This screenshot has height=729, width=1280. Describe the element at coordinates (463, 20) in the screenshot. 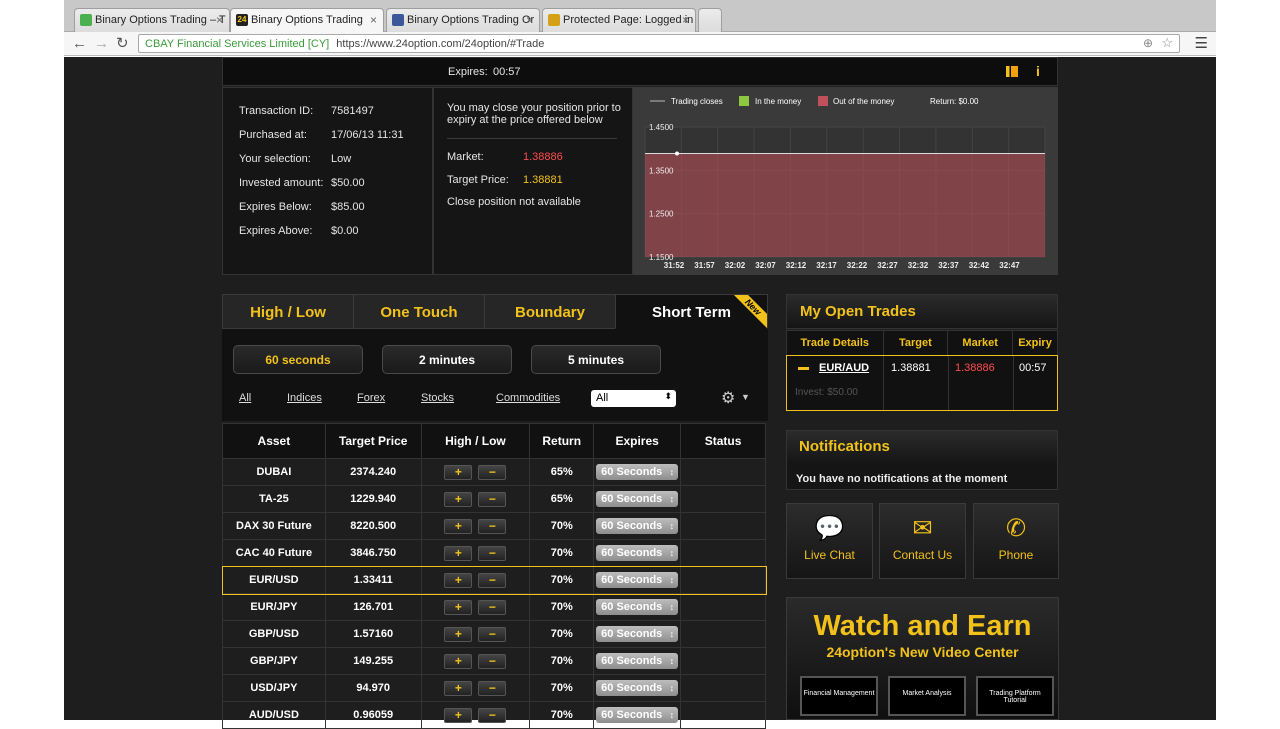

I see `browser-tab-3: Binary Options Trading Or ×` at that location.